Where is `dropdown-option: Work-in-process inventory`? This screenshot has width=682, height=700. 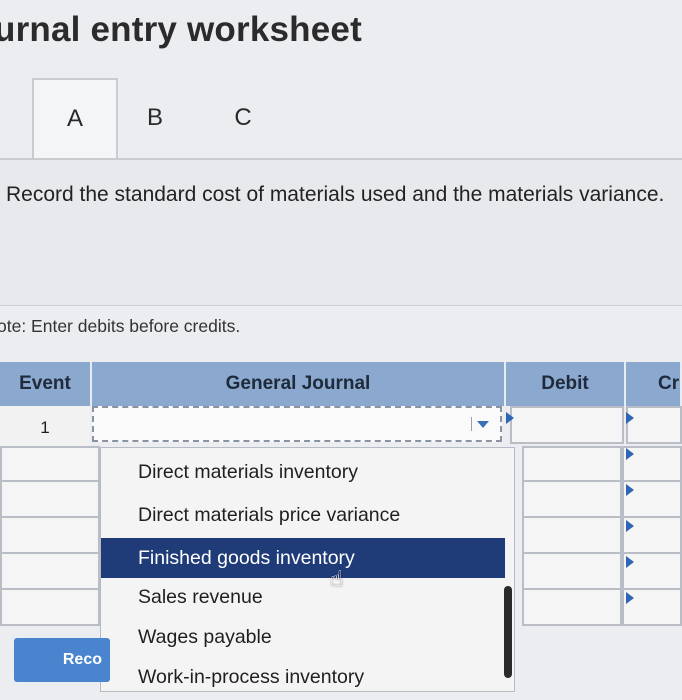 dropdown-option: Work-in-process inventory is located at coordinates (303, 674).